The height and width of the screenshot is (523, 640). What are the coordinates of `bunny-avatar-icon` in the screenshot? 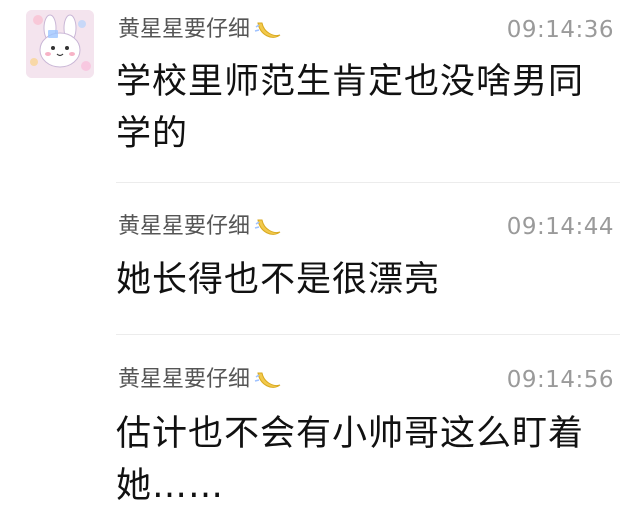 It's located at (60, 44).